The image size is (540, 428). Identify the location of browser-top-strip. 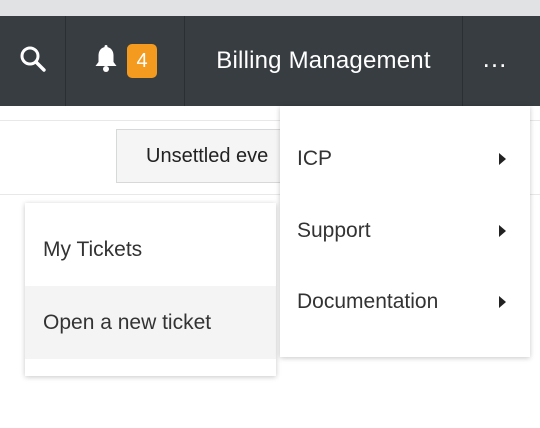
(270, 8).